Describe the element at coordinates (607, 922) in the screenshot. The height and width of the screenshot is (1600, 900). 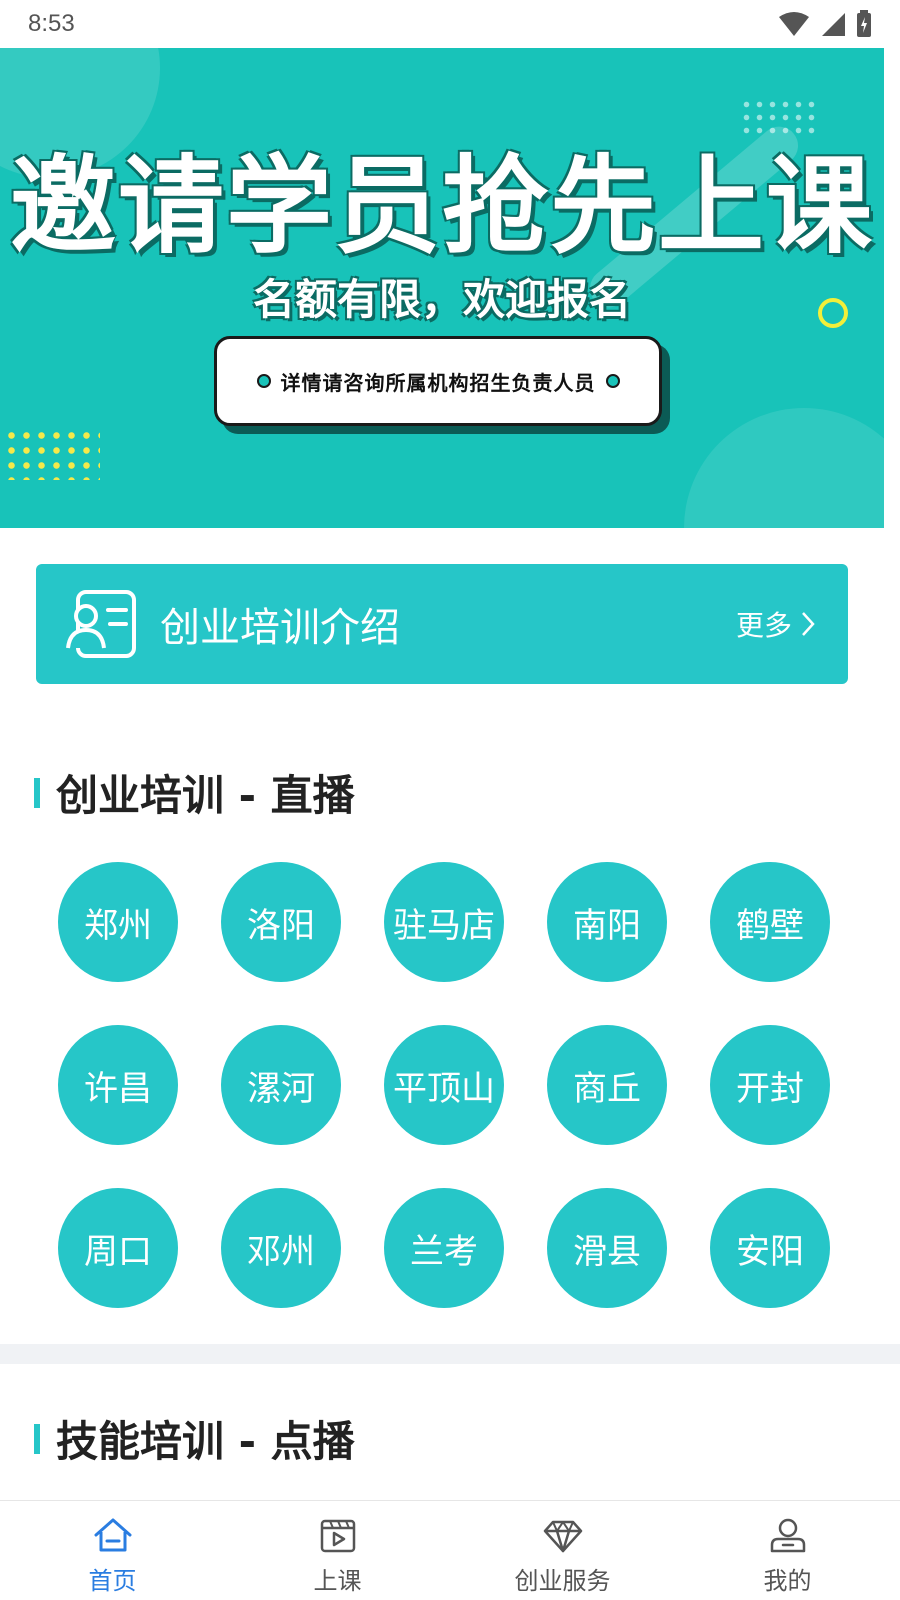
I see `city-button: 南阳` at that location.